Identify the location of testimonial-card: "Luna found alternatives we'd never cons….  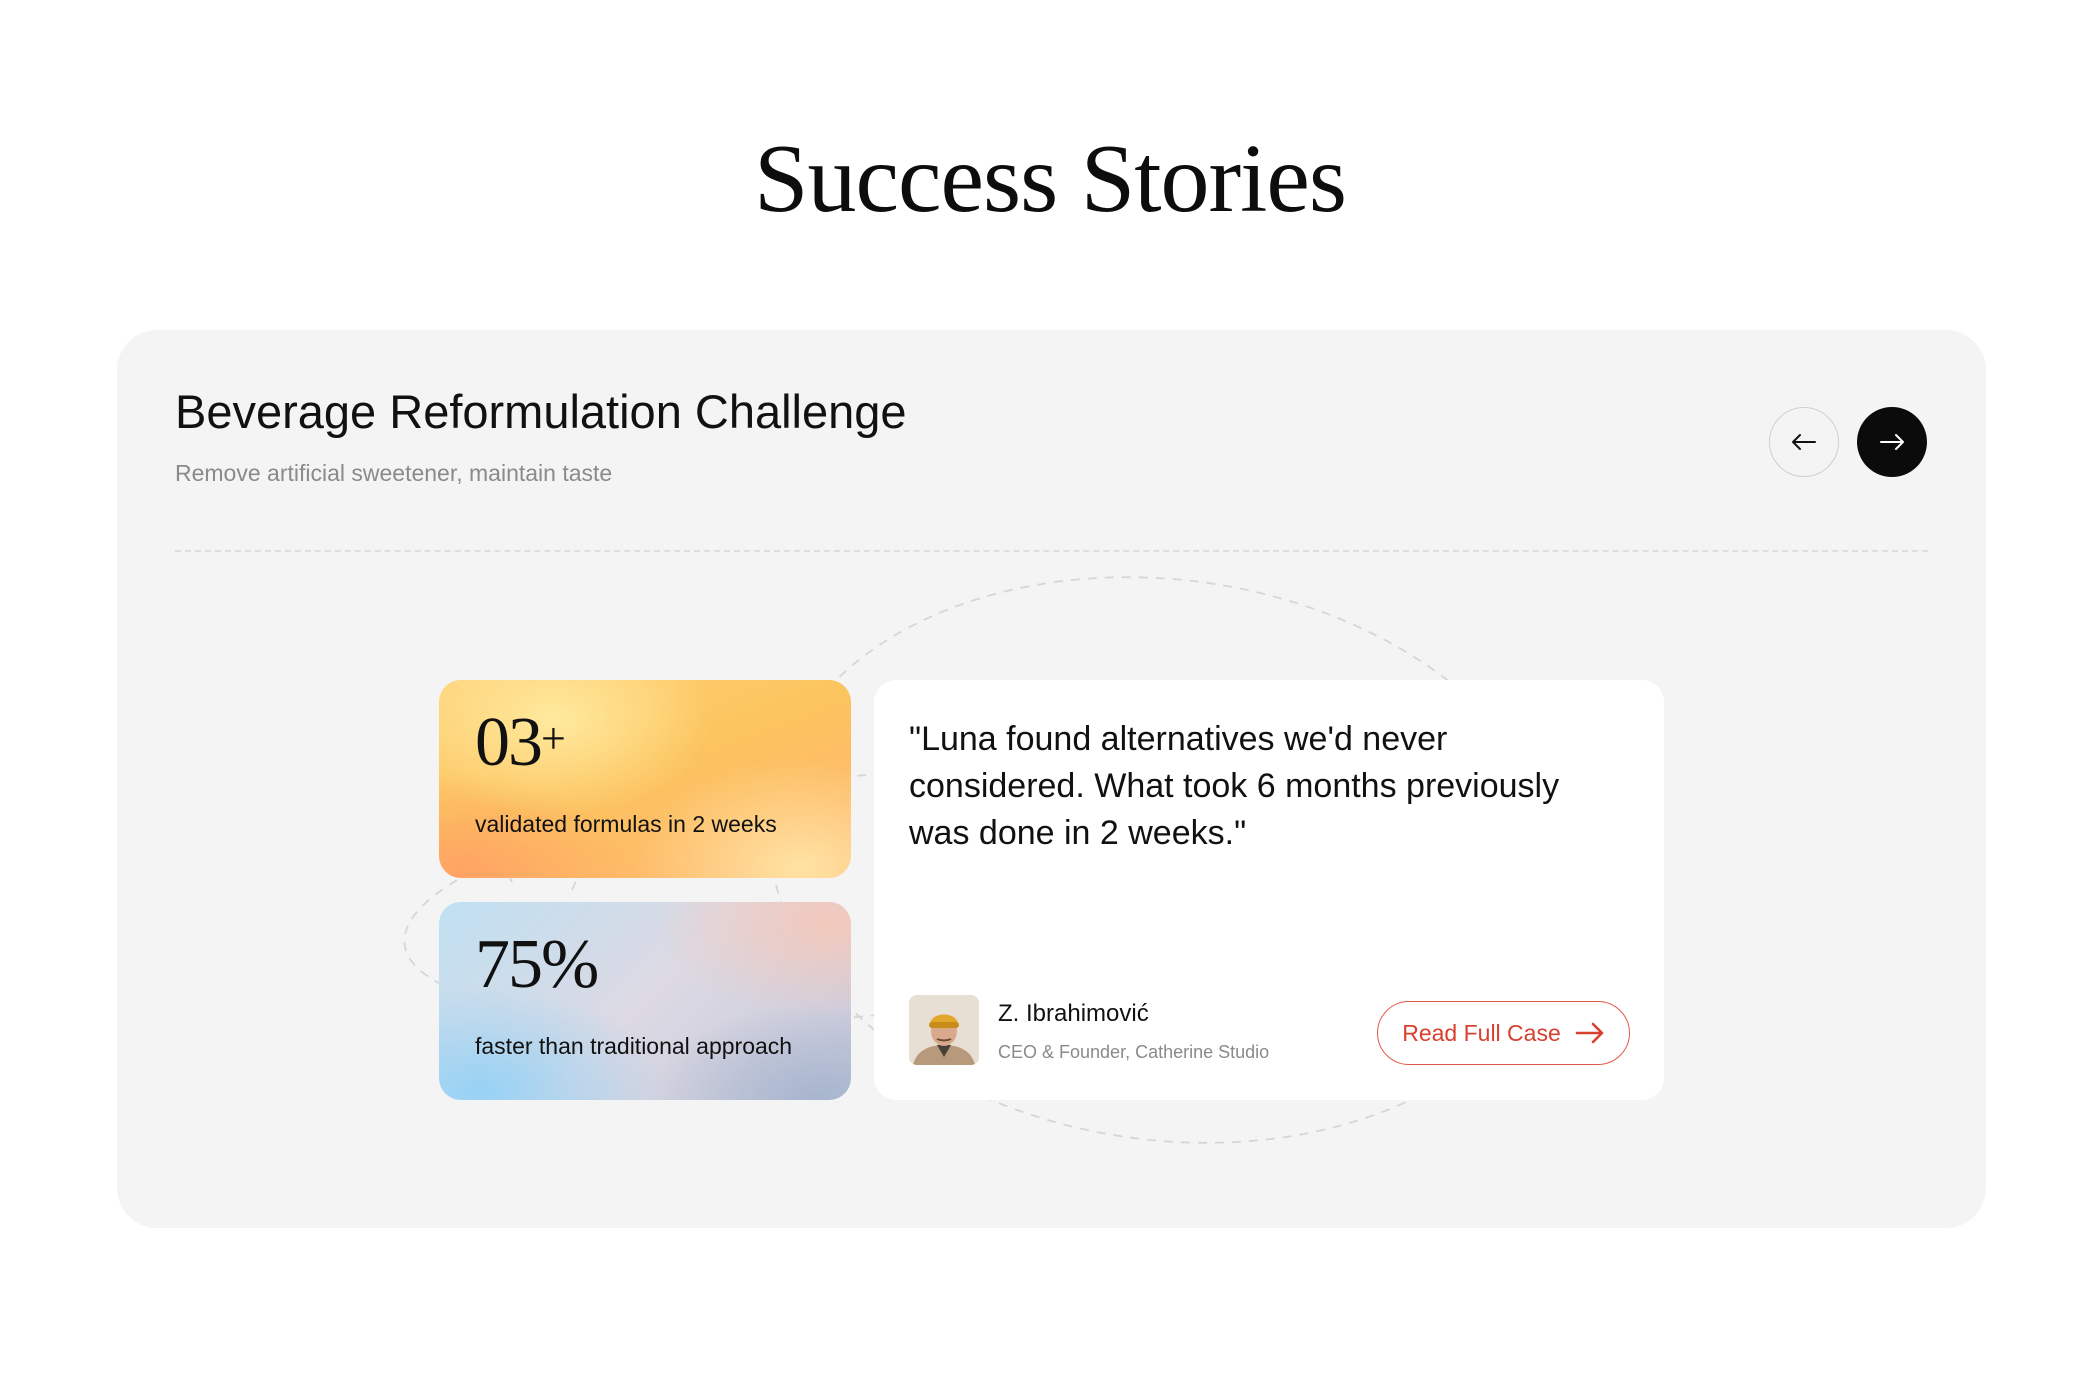
(1269, 890).